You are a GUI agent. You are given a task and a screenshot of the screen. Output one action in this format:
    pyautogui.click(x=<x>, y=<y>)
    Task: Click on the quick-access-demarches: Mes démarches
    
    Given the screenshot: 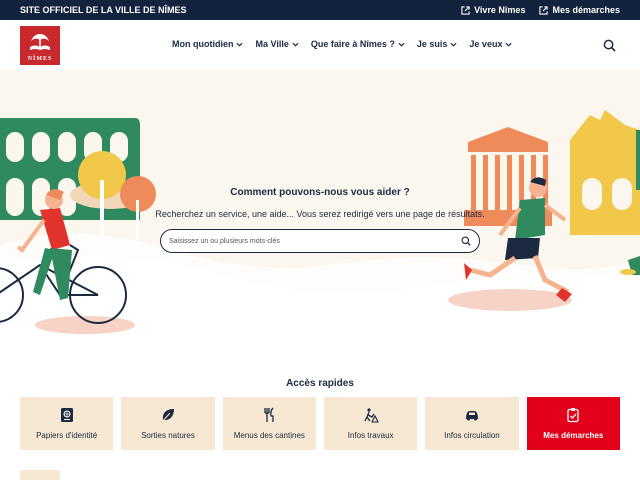 What is the action you would take?
    pyautogui.click(x=573, y=423)
    